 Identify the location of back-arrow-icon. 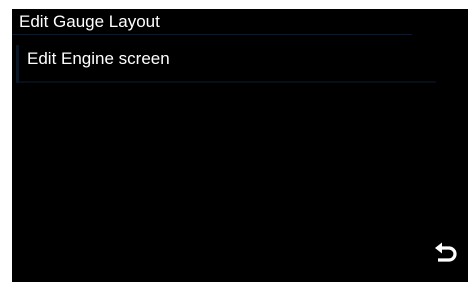
(446, 253).